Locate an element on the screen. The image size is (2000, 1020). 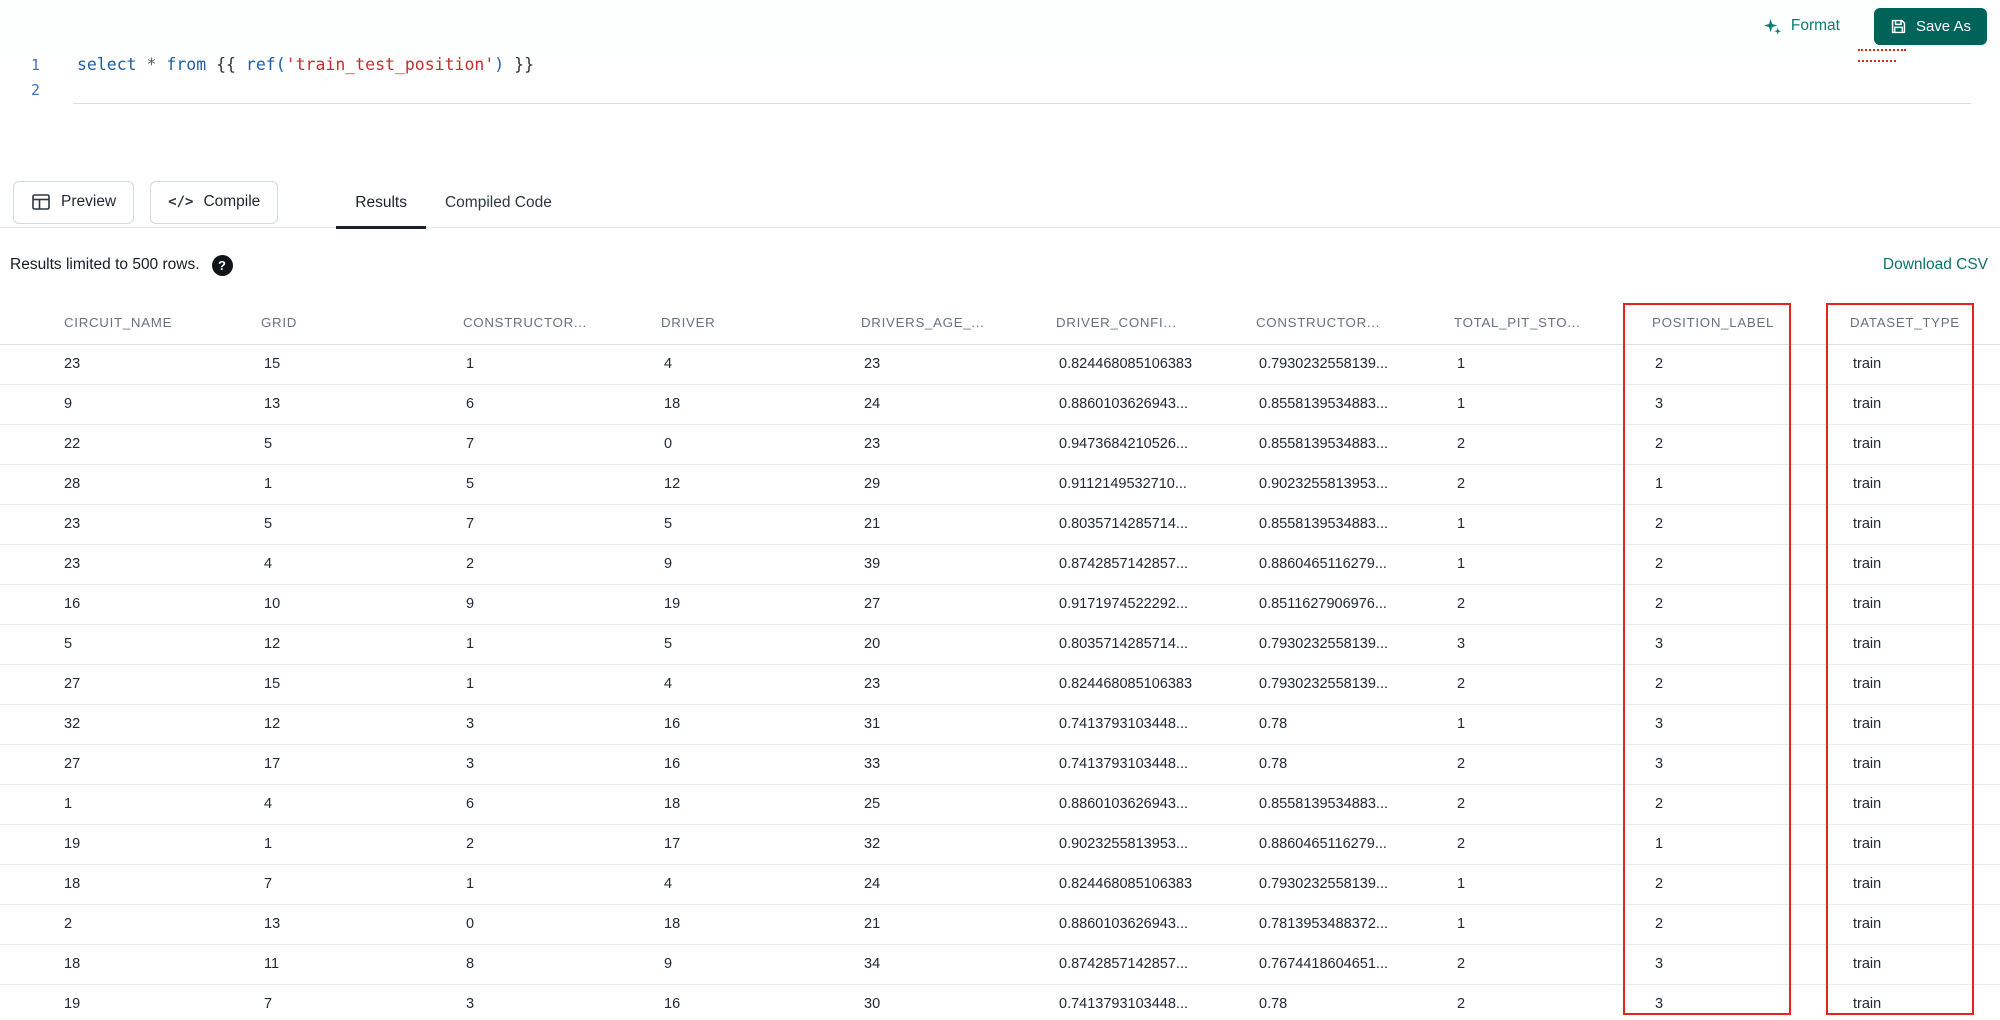
code-token: ) is located at coordinates (499, 64).